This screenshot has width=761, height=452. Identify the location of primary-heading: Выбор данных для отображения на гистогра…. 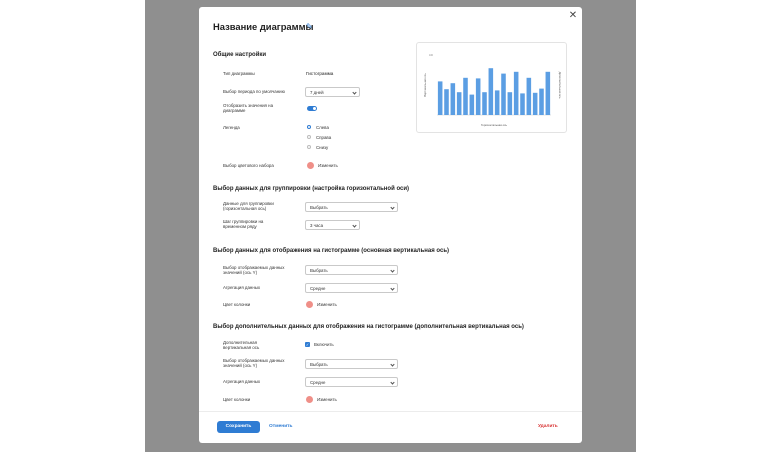
(331, 251).